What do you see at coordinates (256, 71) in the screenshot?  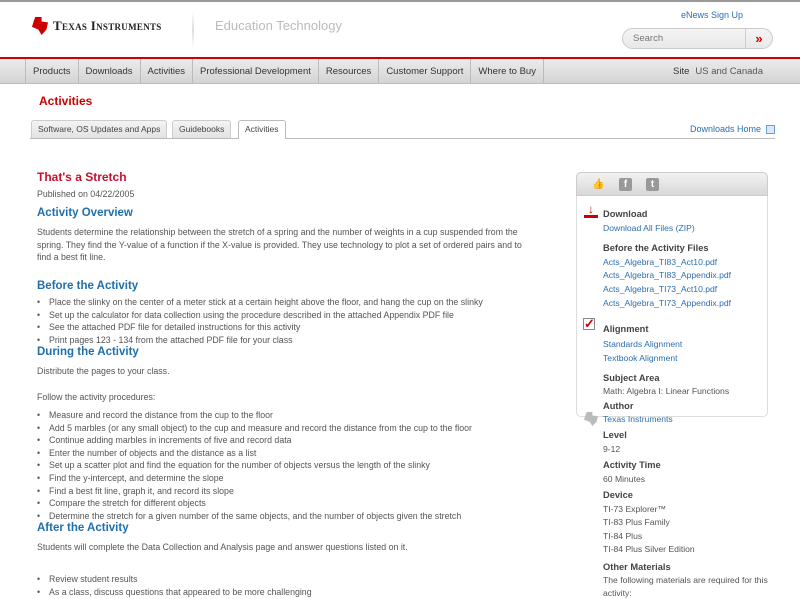 I see `nav-professional-development: Professional Development` at bounding box center [256, 71].